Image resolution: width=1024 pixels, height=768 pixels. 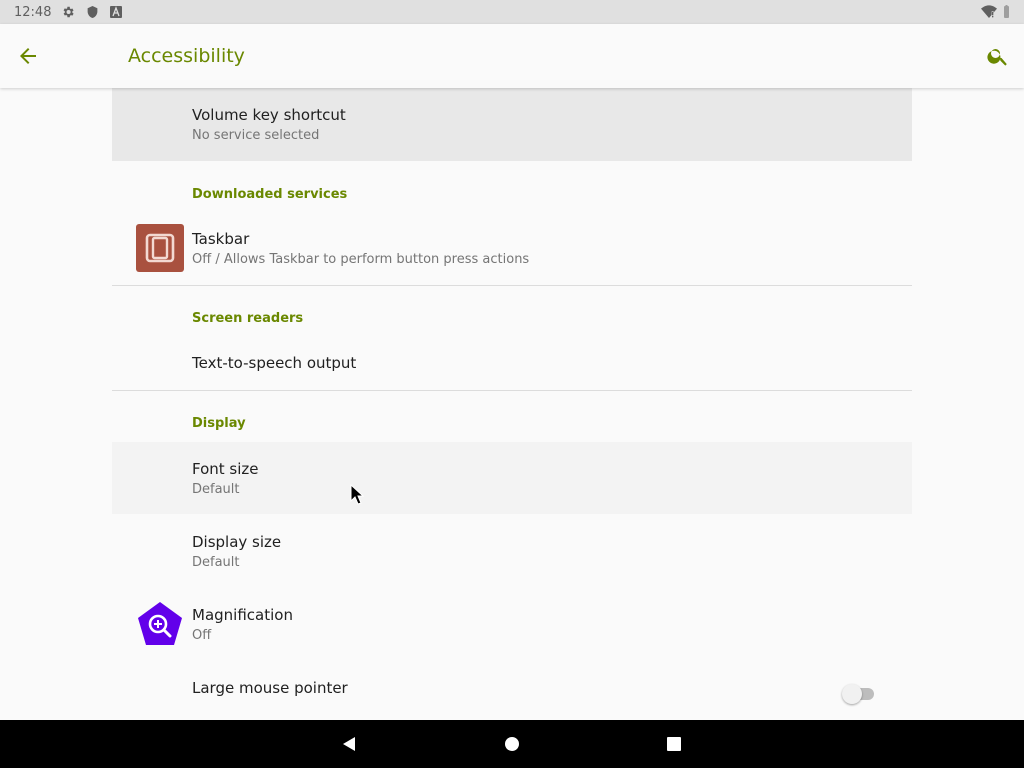 I want to click on navigation-bar, so click(x=512, y=744).